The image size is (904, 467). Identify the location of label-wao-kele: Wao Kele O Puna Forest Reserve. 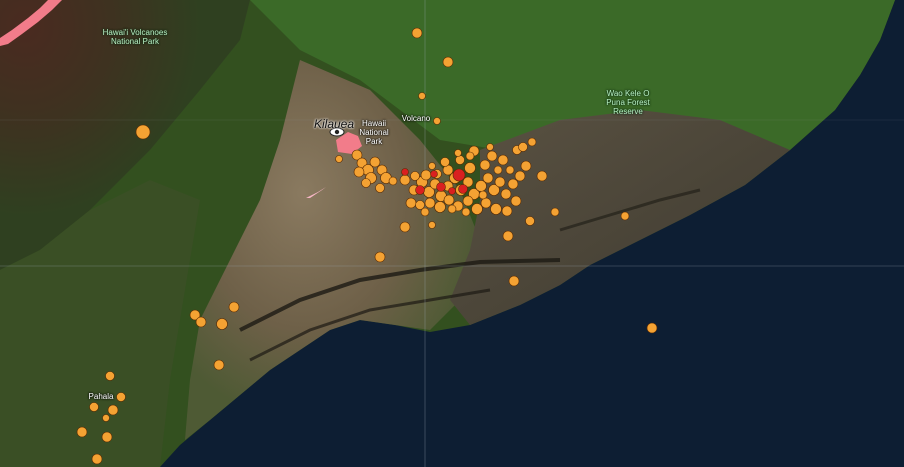
(628, 102).